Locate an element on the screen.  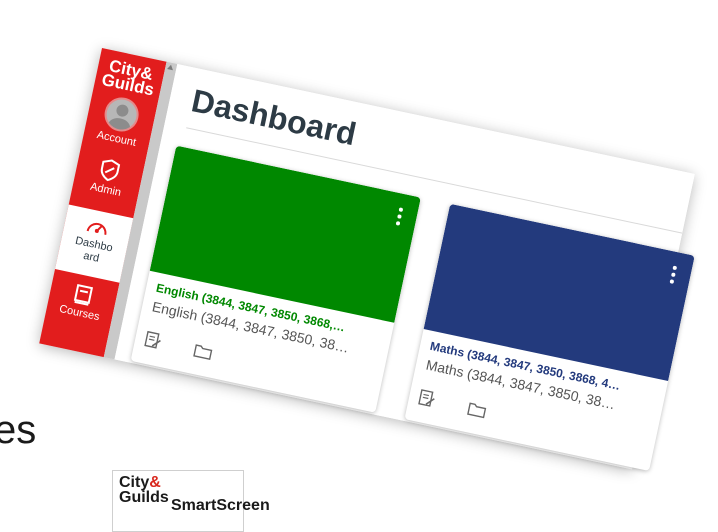
shield-icon is located at coordinates (110, 170).